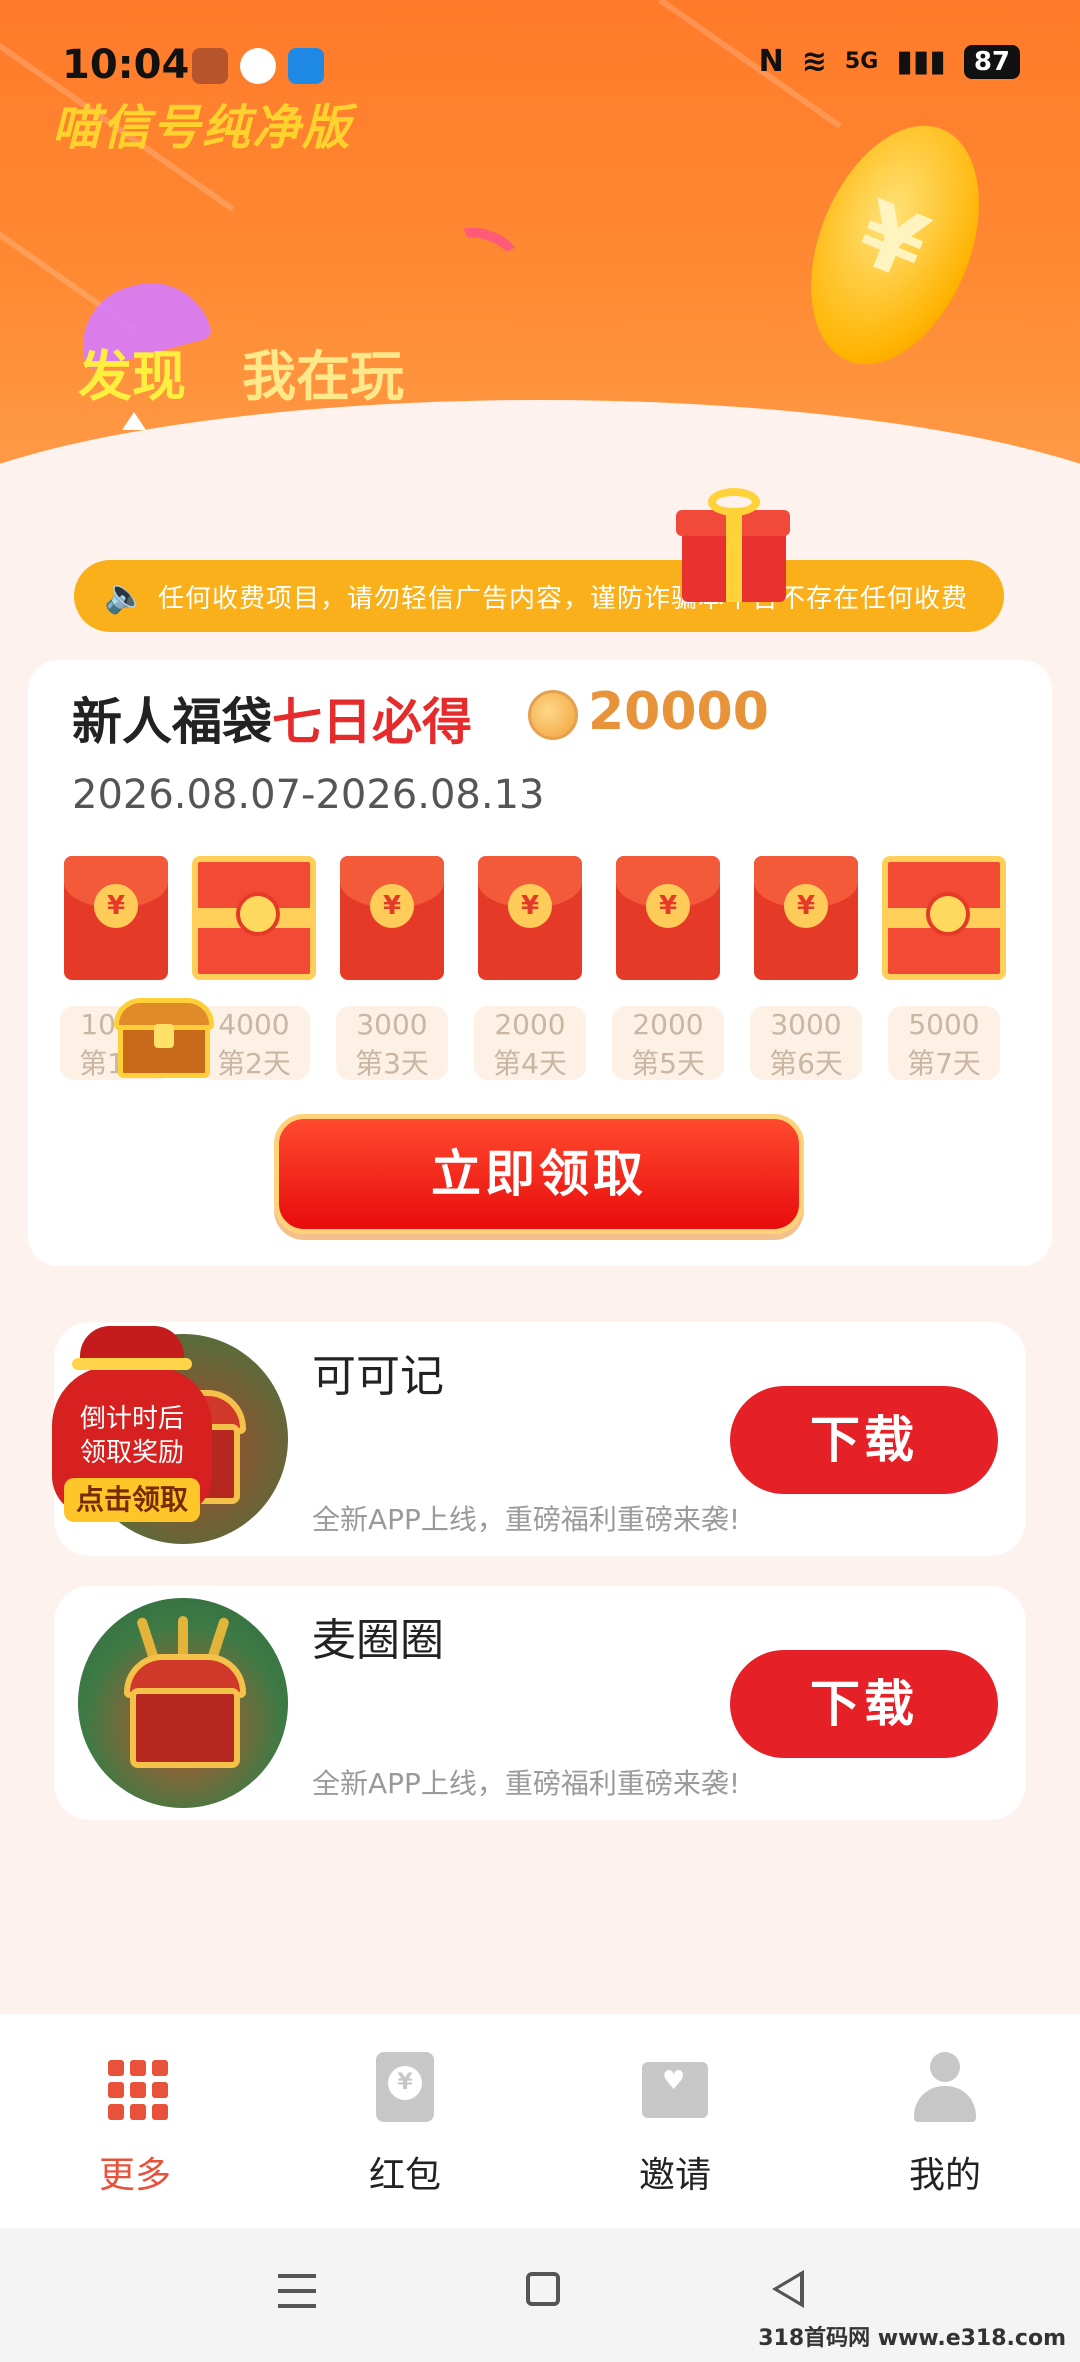  Describe the element at coordinates (308, 795) in the screenshot. I see `bonus-date-range: 2026.08.07-2026.08.13` at that location.